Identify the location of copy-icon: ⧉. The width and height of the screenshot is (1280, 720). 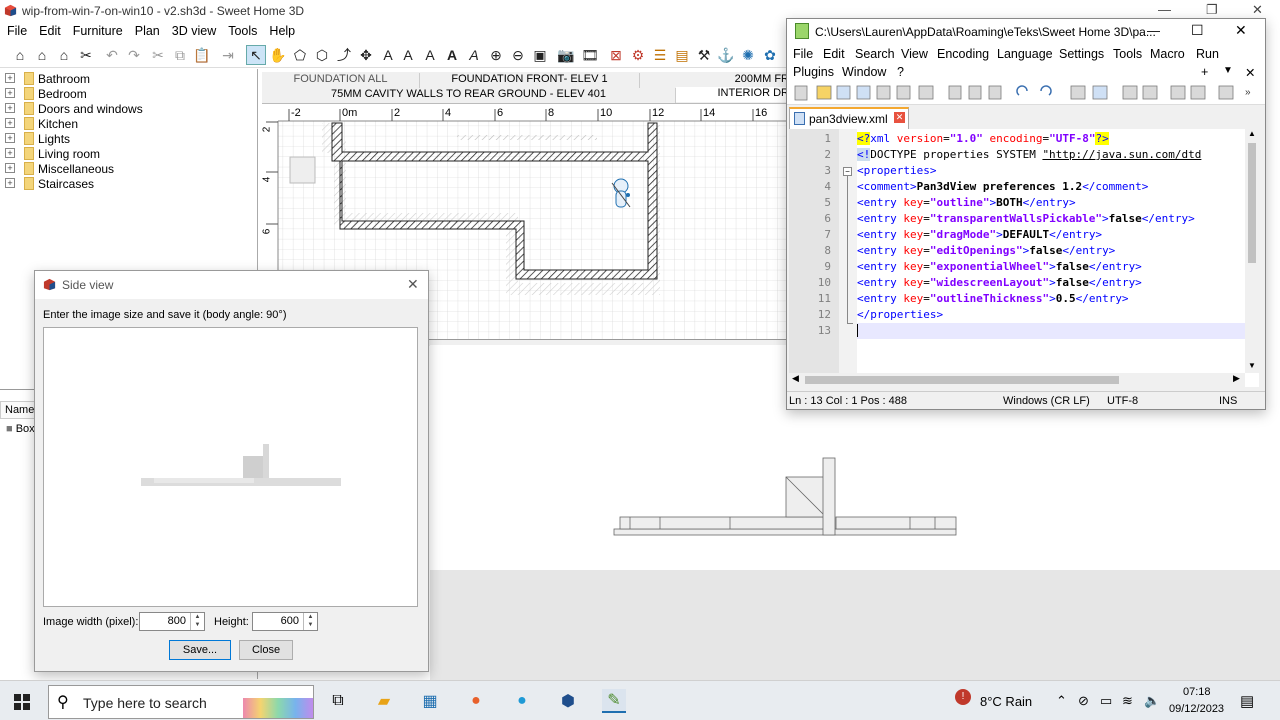
(180, 55).